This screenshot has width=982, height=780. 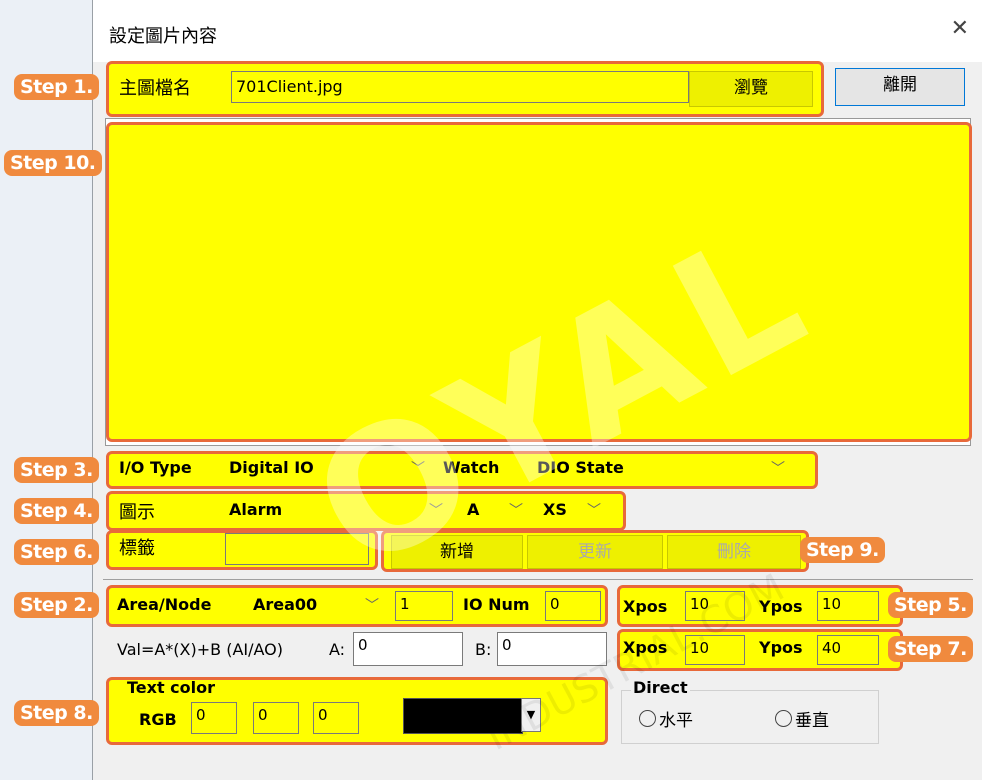 I want to click on blue-input: 0, so click(x=336, y=718).